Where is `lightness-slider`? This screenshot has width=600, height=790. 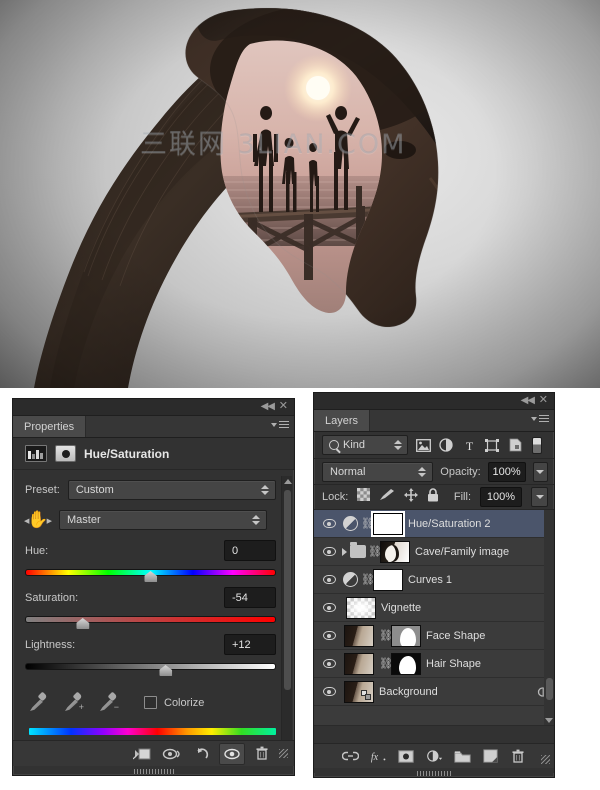 lightness-slider is located at coordinates (150, 669).